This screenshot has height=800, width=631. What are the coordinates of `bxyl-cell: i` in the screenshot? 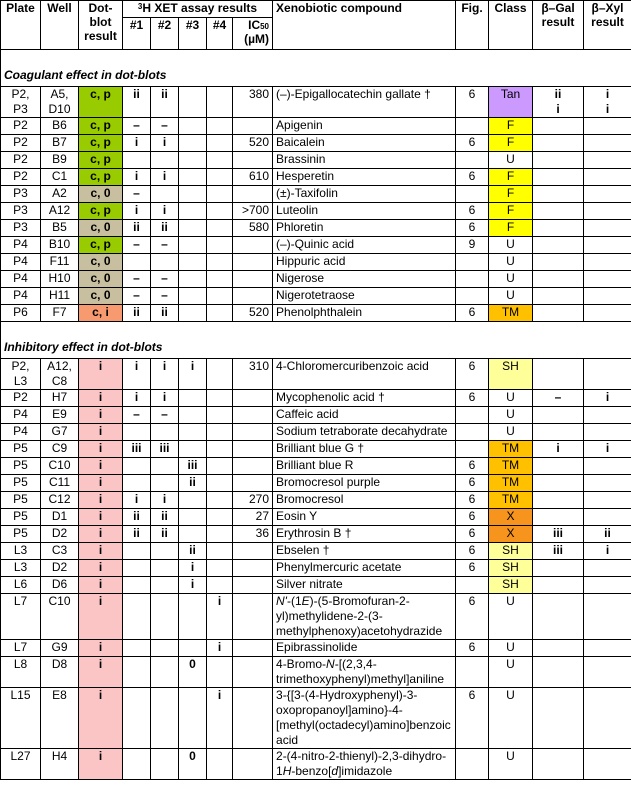 It's located at (607, 551).